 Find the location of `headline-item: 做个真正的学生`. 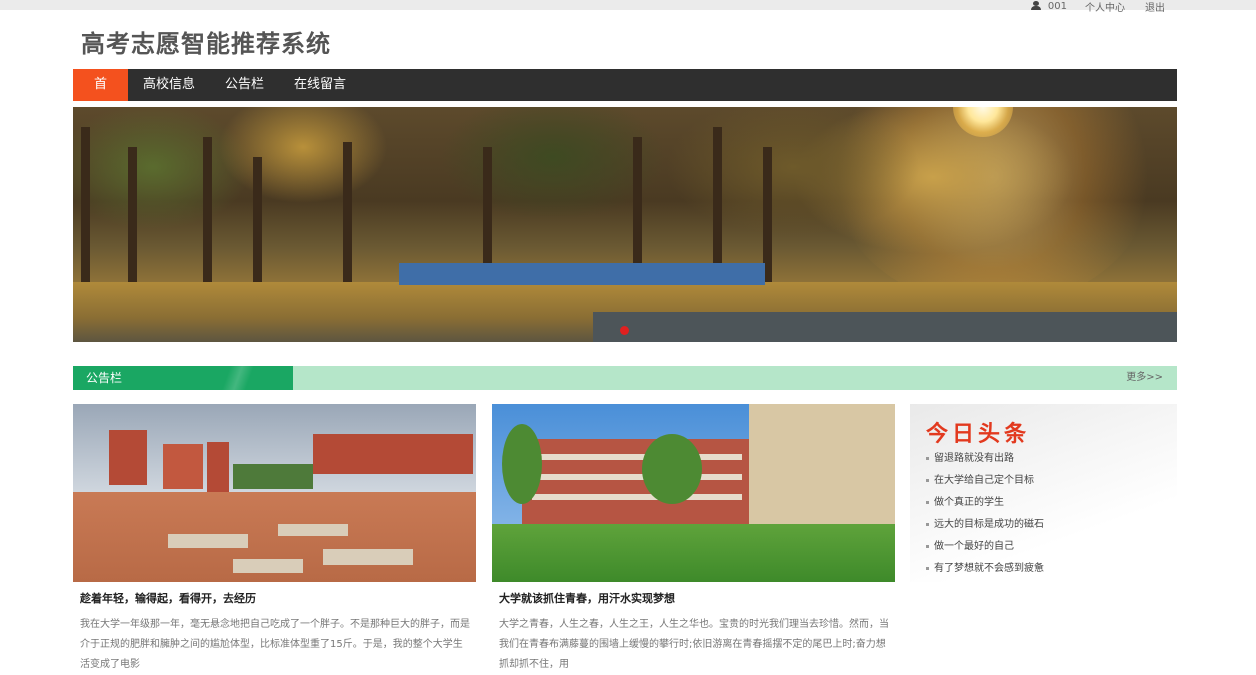

headline-item: 做个真正的学生 is located at coordinates (985, 506).